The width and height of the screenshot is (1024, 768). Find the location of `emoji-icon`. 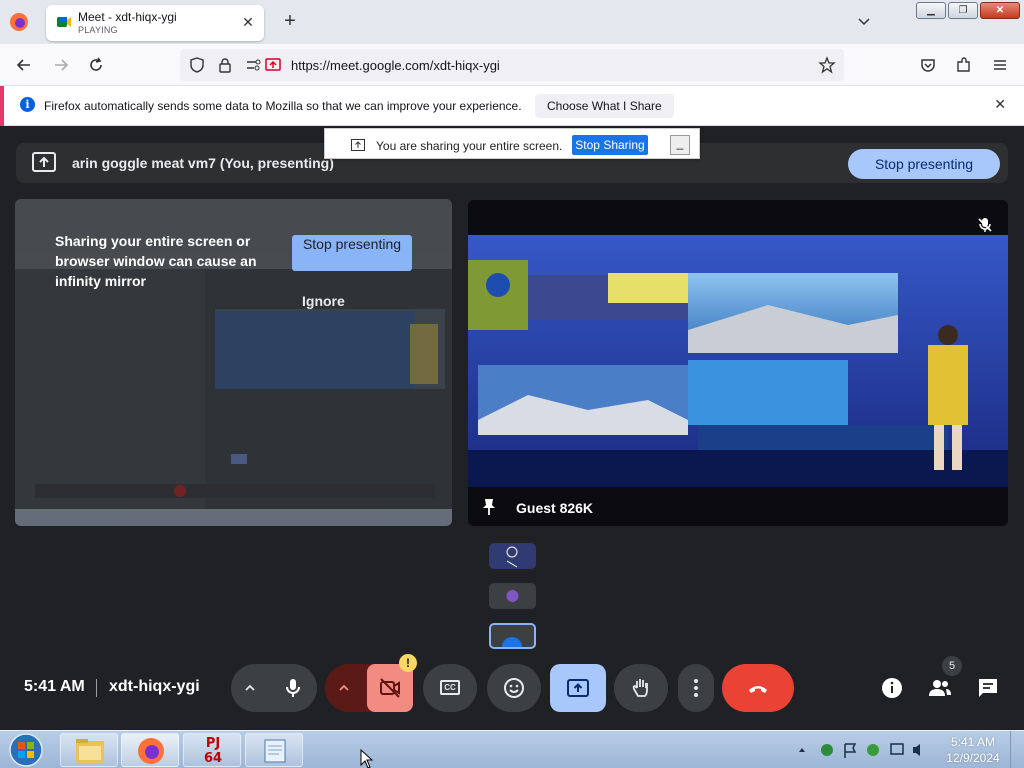

emoji-icon is located at coordinates (514, 688).